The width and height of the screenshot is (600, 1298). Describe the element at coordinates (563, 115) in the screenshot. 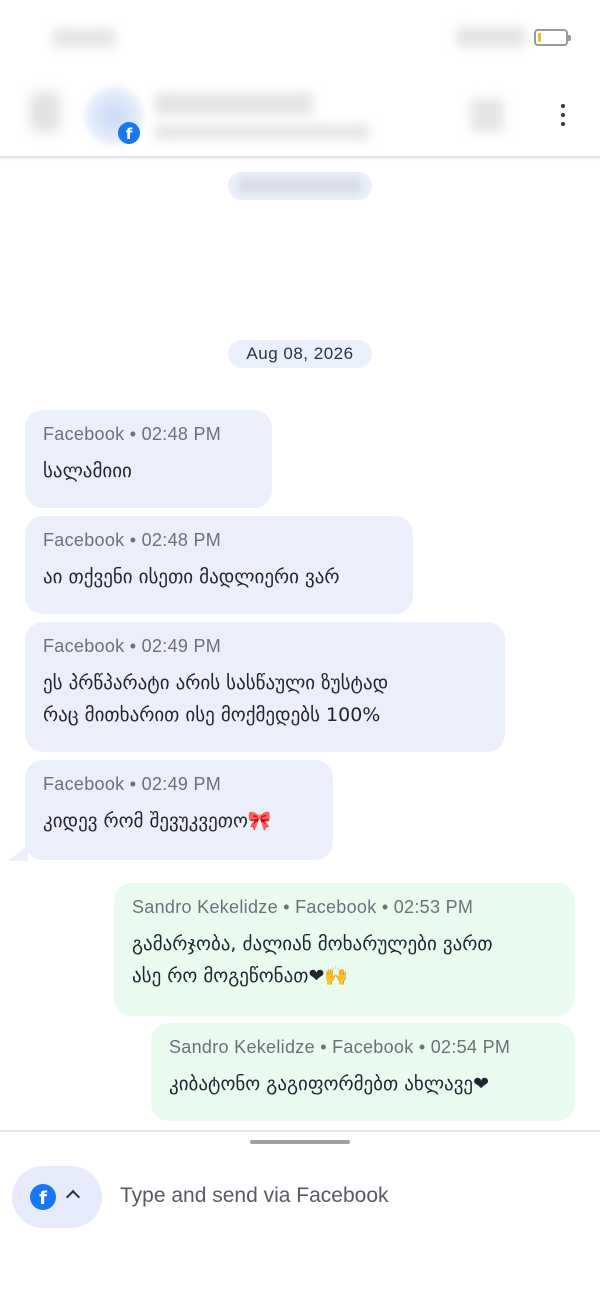

I see `vertical-dots-icon` at that location.